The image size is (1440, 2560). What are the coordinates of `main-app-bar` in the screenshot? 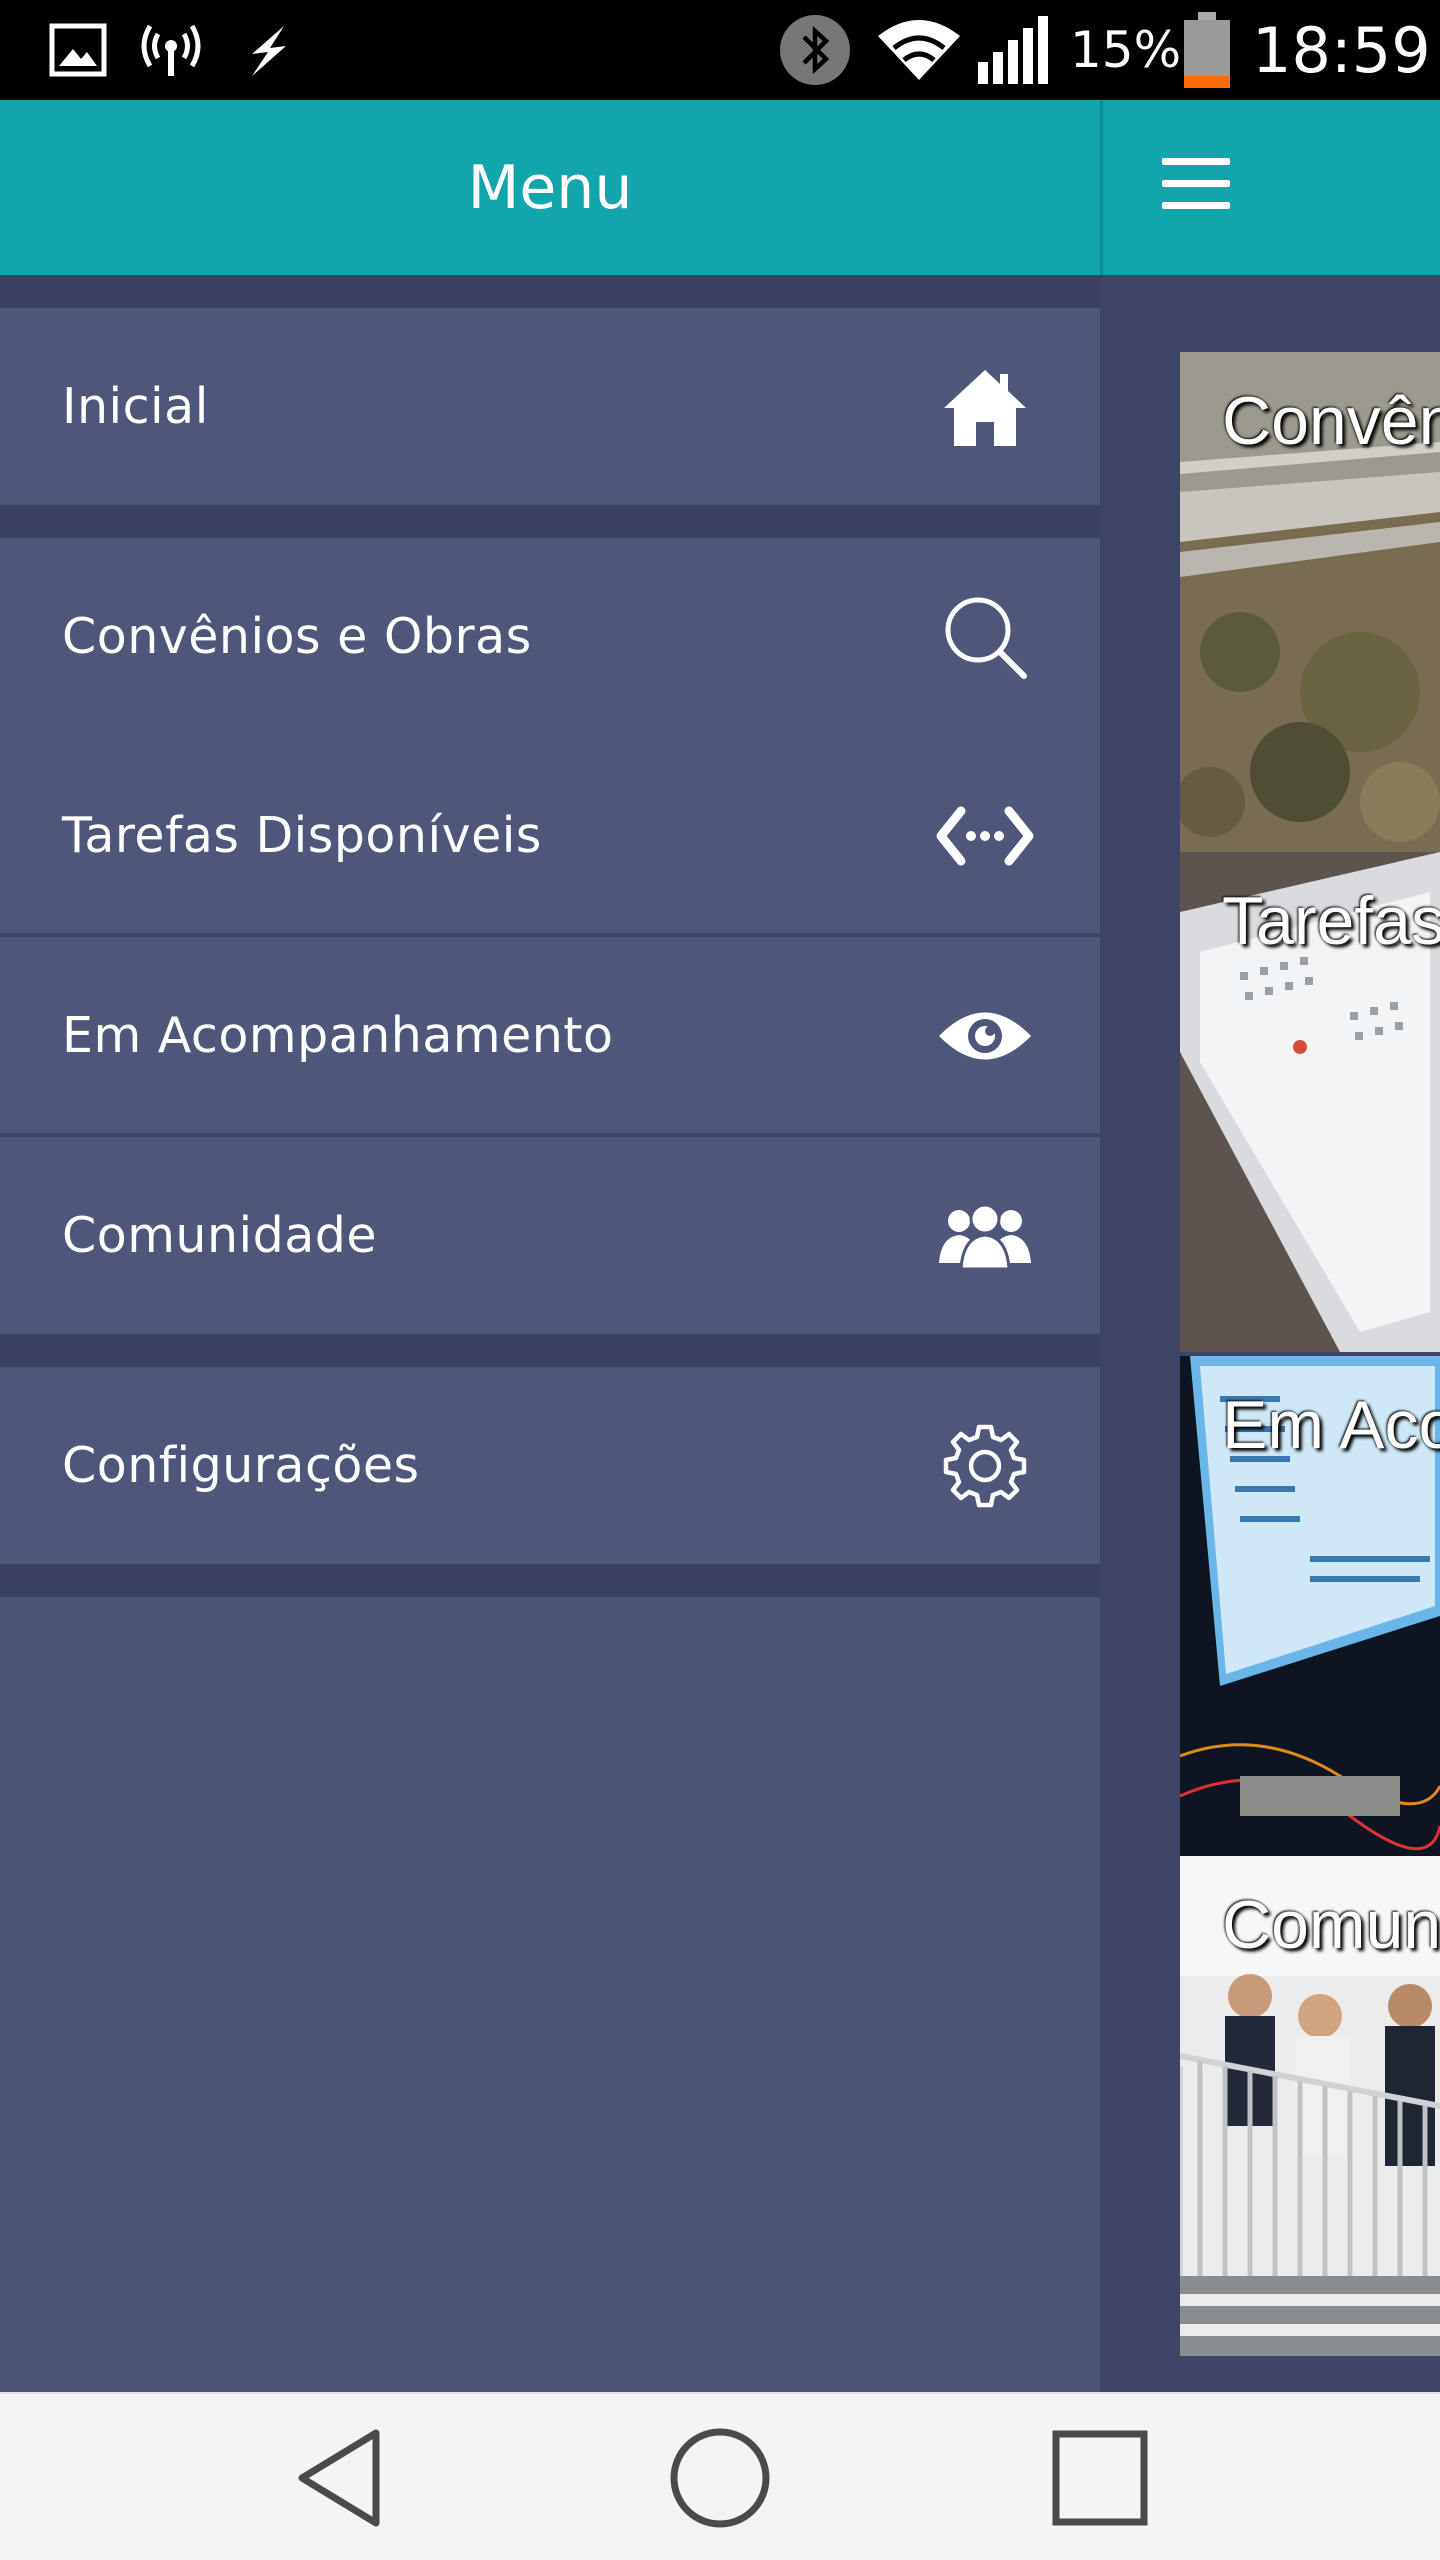 It's located at (1270, 187).